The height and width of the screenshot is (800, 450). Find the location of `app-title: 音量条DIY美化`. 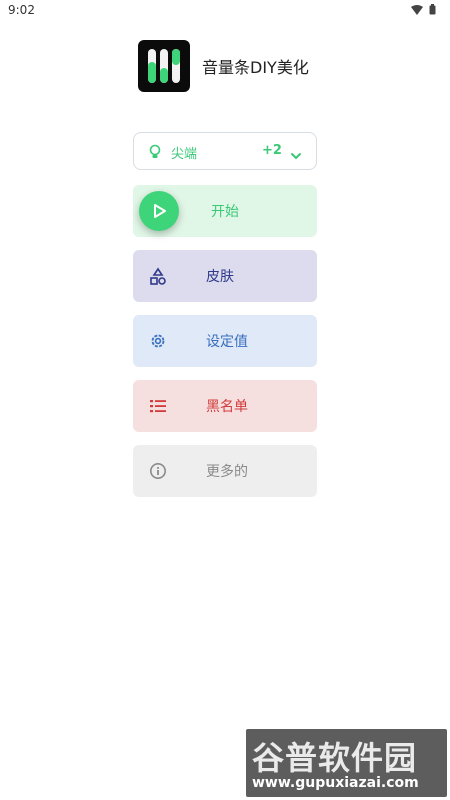

app-title: 音量条DIY美化 is located at coordinates (255, 67).